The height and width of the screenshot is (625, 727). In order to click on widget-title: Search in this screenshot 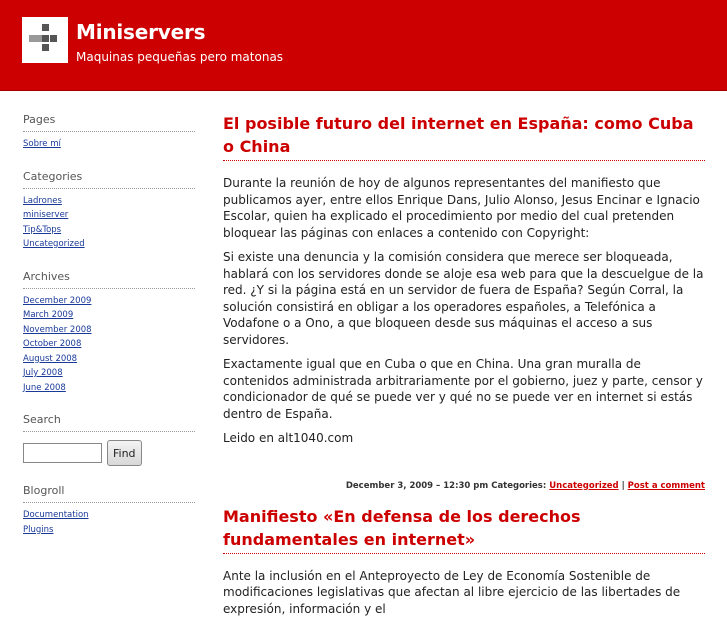, I will do `click(109, 422)`.